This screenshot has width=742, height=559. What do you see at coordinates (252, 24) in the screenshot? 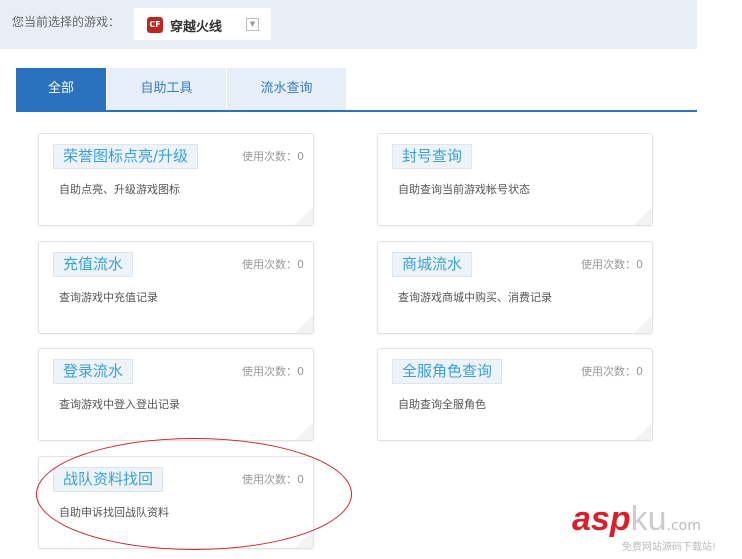
I see `chevron-down-icon: ▼` at bounding box center [252, 24].